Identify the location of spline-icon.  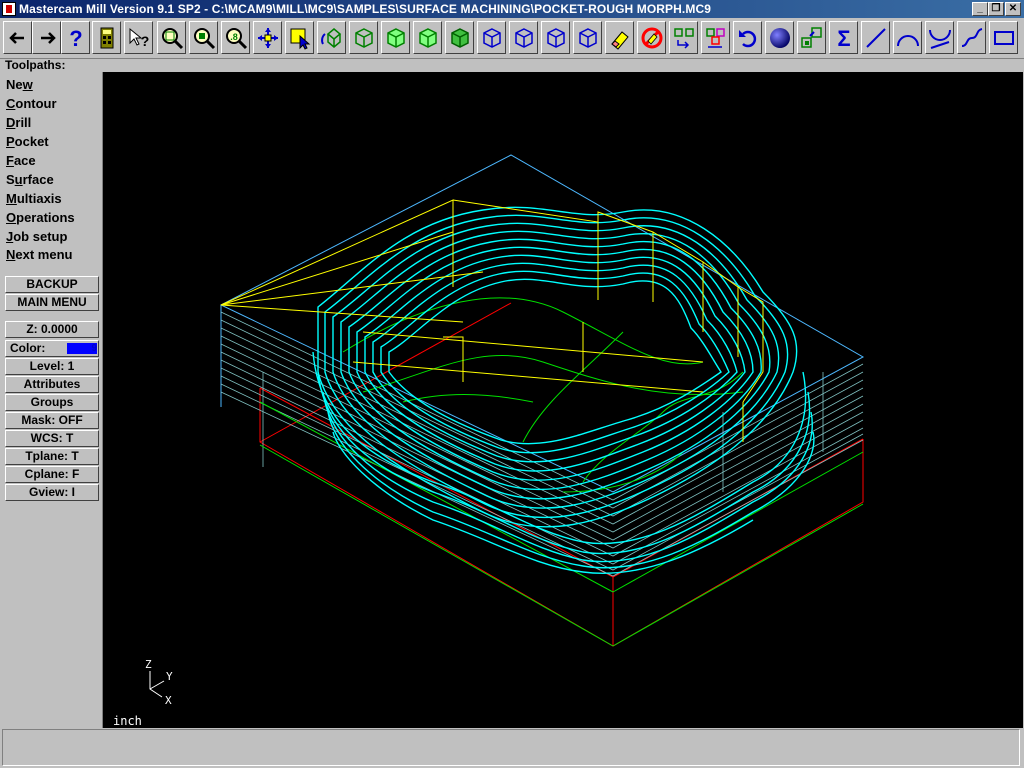
(971, 37).